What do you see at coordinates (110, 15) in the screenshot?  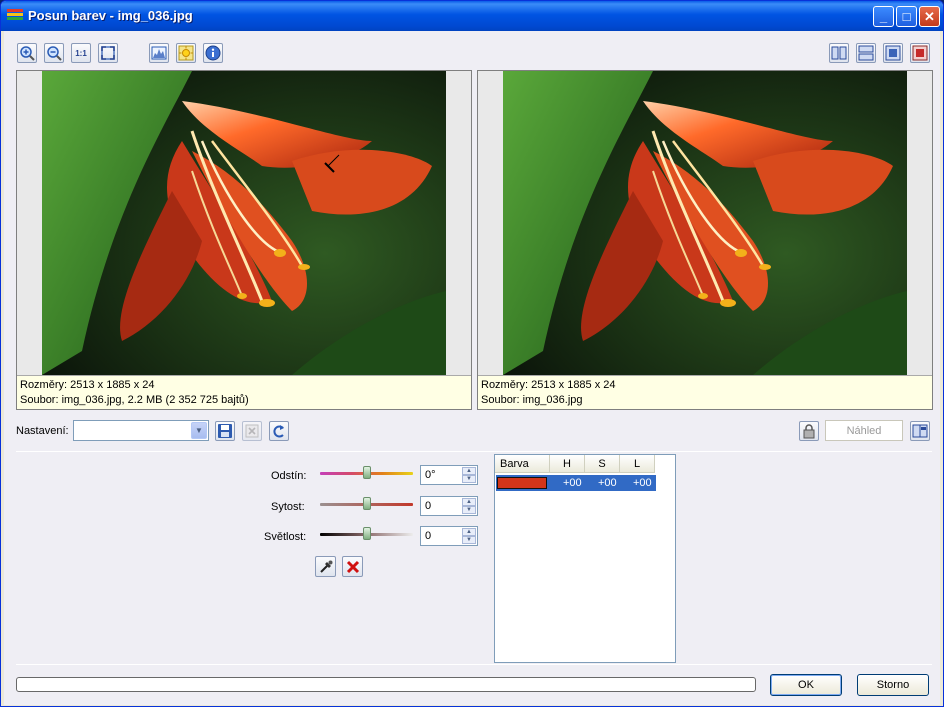 I see `window-title: Posun barev - img_036.jpg` at bounding box center [110, 15].